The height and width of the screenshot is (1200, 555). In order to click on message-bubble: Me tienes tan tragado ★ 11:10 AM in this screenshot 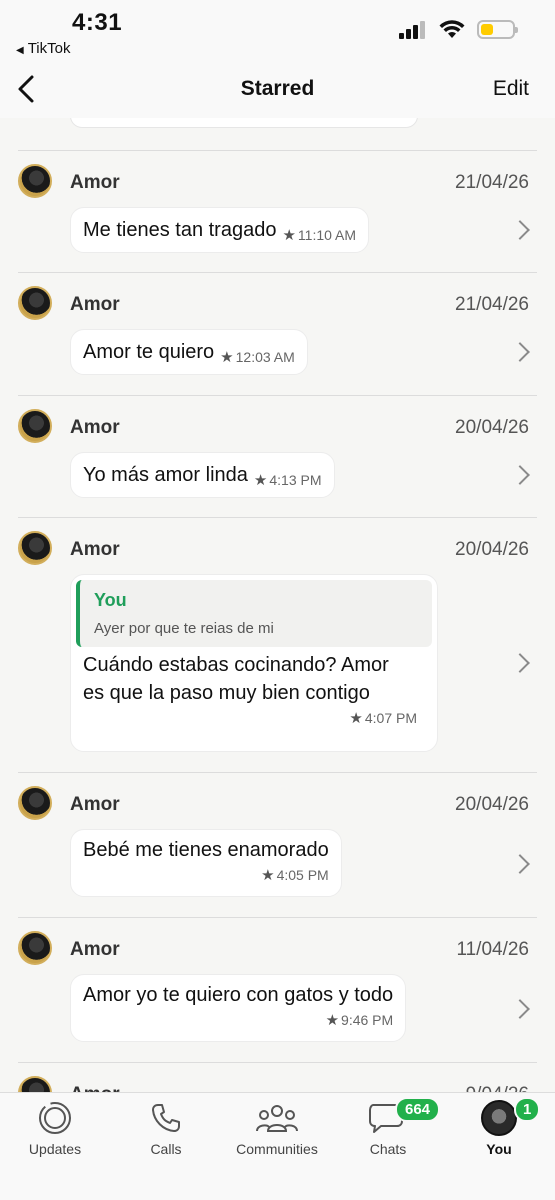, I will do `click(220, 230)`.